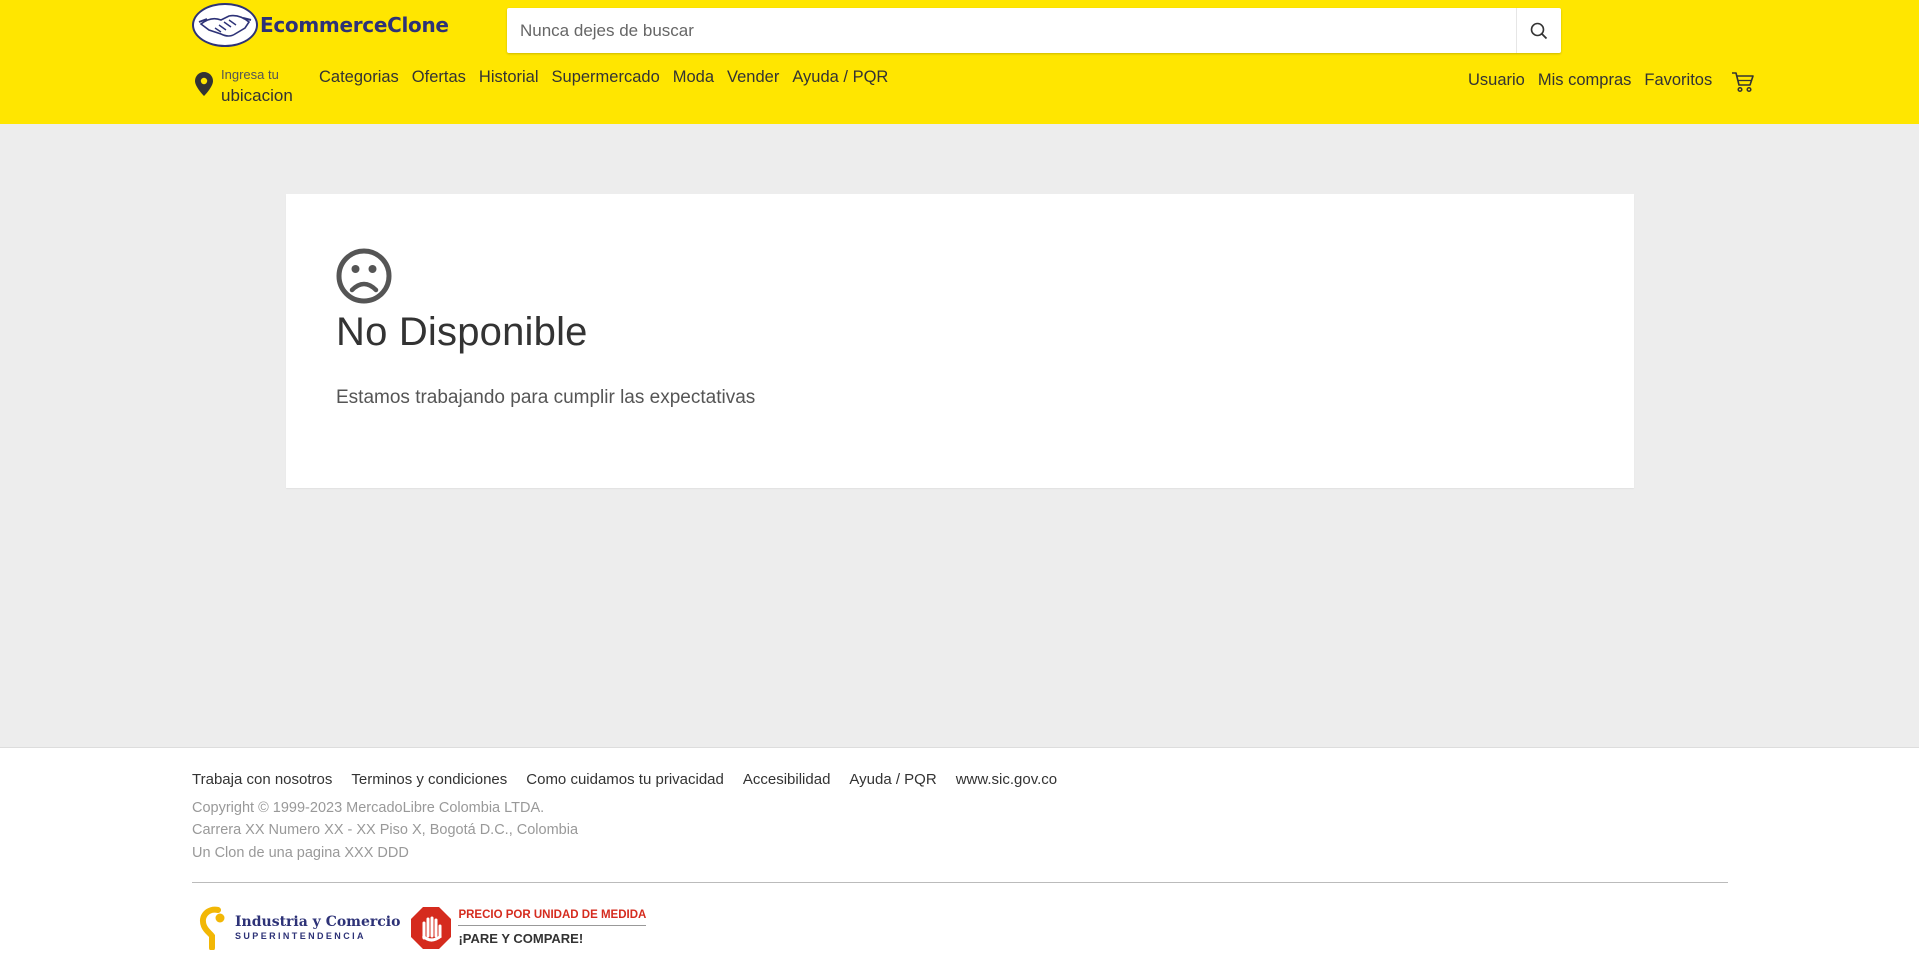  Describe the element at coordinates (318, 922) in the screenshot. I see `sic-title: Industria y Comercio` at that location.